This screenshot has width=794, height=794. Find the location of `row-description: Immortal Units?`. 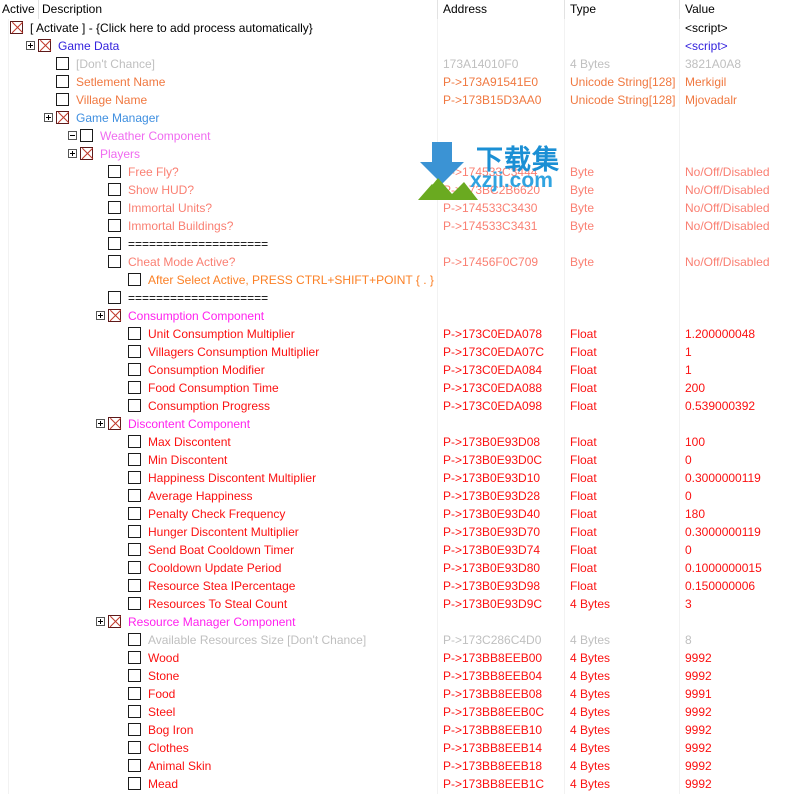

row-description: Immortal Units? is located at coordinates (170, 208).